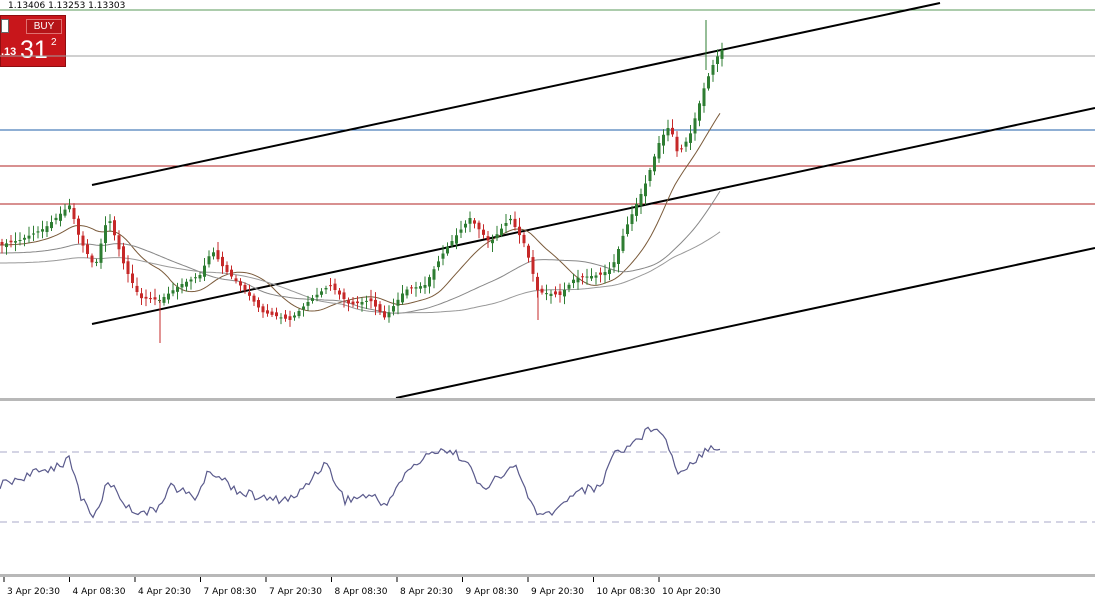  What do you see at coordinates (492, 592) in the screenshot?
I see `time-tick-label: 9 Apr 08:30` at bounding box center [492, 592].